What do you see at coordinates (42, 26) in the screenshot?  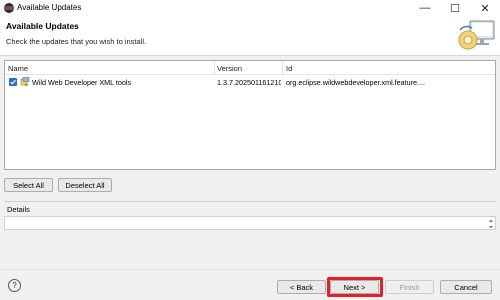 I see `page-title: Available Updates` at bounding box center [42, 26].